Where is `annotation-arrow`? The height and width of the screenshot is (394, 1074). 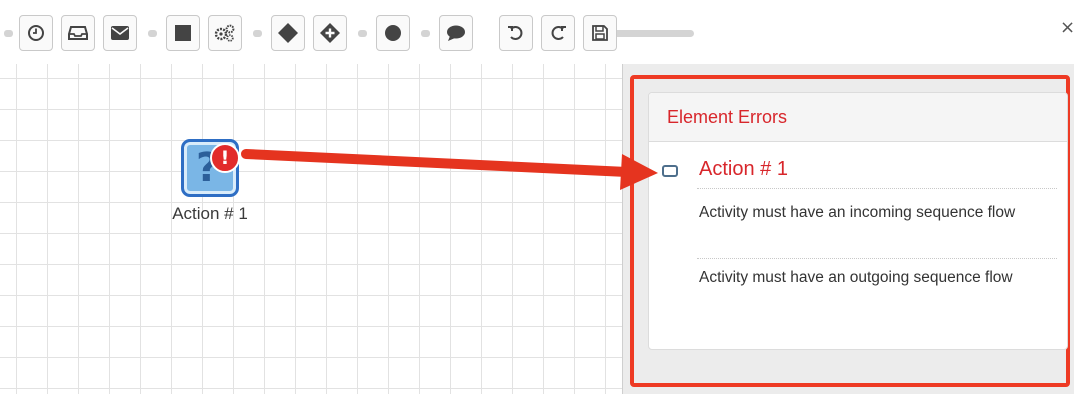 annotation-arrow is located at coordinates (449, 169).